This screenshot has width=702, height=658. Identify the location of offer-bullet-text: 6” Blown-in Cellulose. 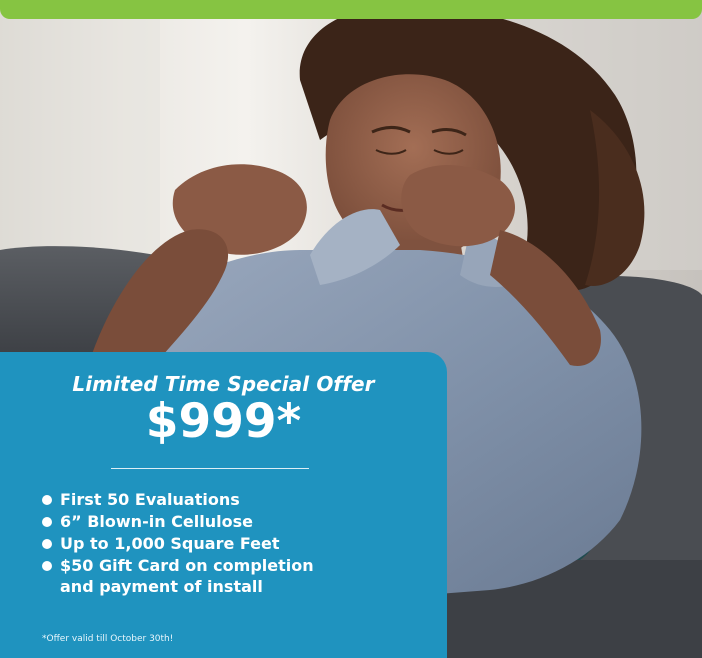
(156, 521).